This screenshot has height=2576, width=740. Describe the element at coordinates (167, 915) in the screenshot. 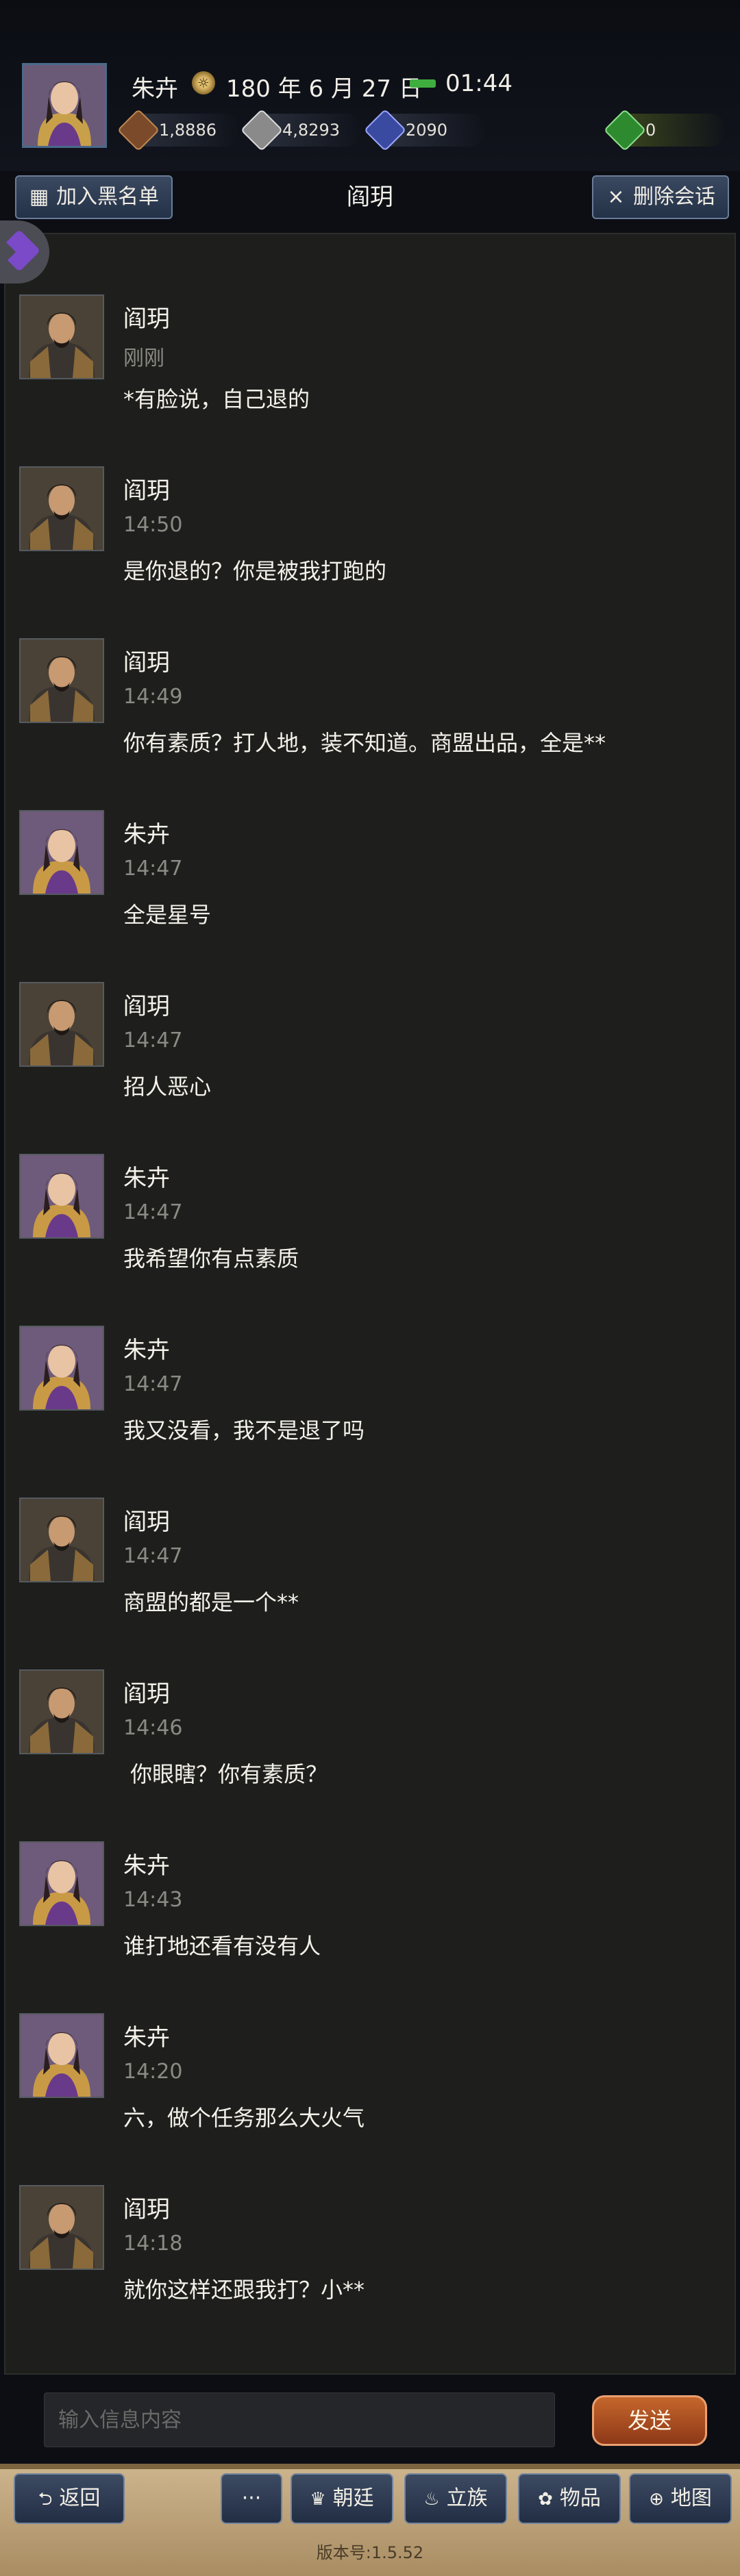

I see `message-text: 全是星号` at that location.